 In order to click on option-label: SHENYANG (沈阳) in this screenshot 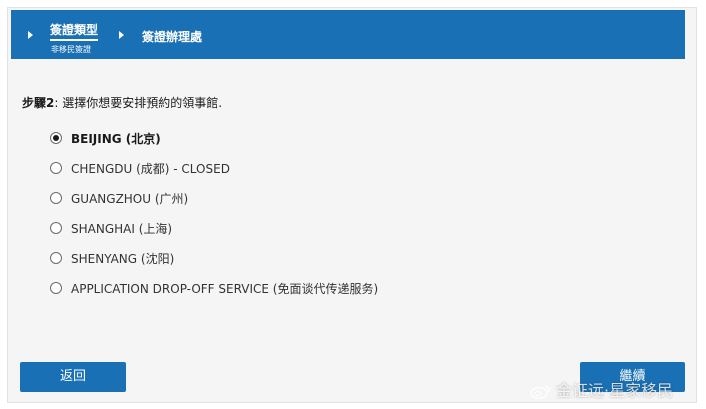, I will do `click(123, 259)`.